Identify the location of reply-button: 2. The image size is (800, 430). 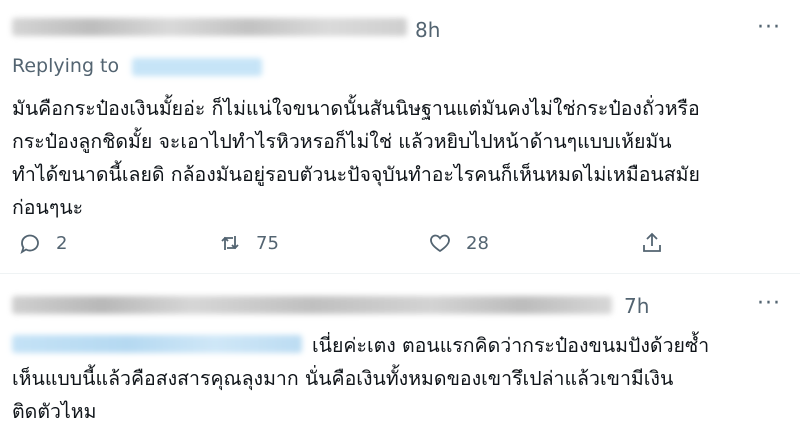
(42, 243).